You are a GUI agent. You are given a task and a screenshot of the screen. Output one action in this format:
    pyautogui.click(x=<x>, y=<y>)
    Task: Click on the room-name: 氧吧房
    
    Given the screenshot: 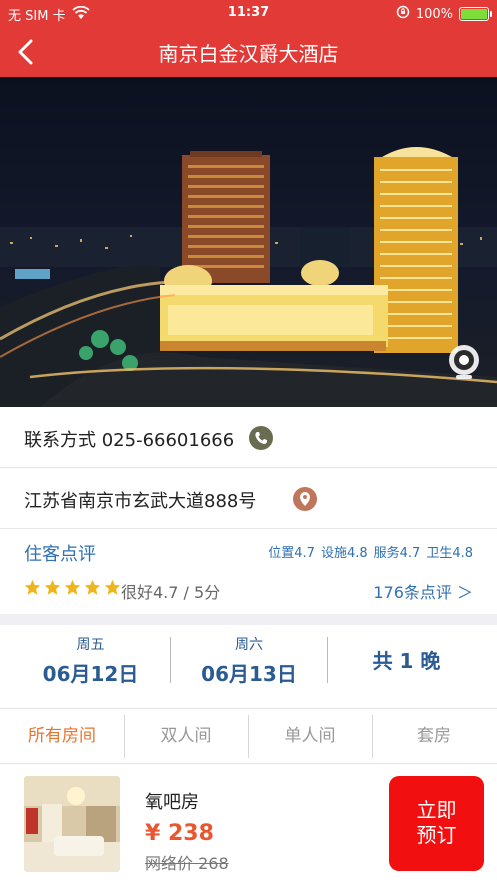 What is the action you would take?
    pyautogui.click(x=172, y=802)
    